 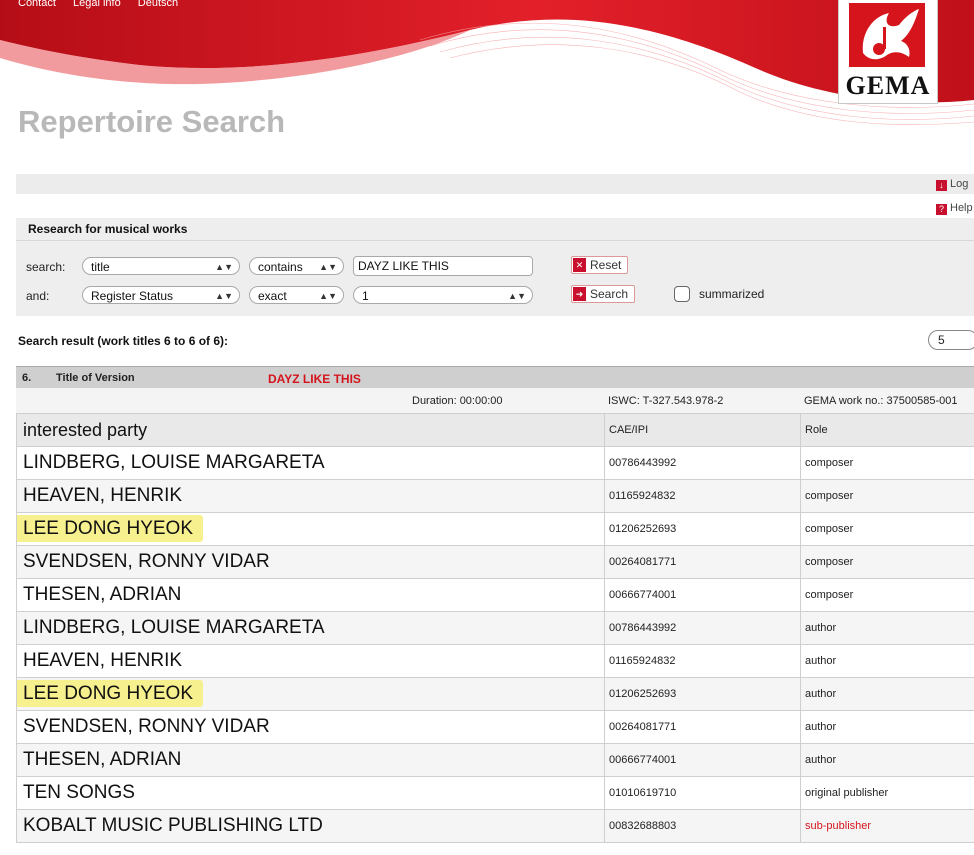 I want to click on column-header-ipi: CAE/IPI, so click(x=702, y=430).